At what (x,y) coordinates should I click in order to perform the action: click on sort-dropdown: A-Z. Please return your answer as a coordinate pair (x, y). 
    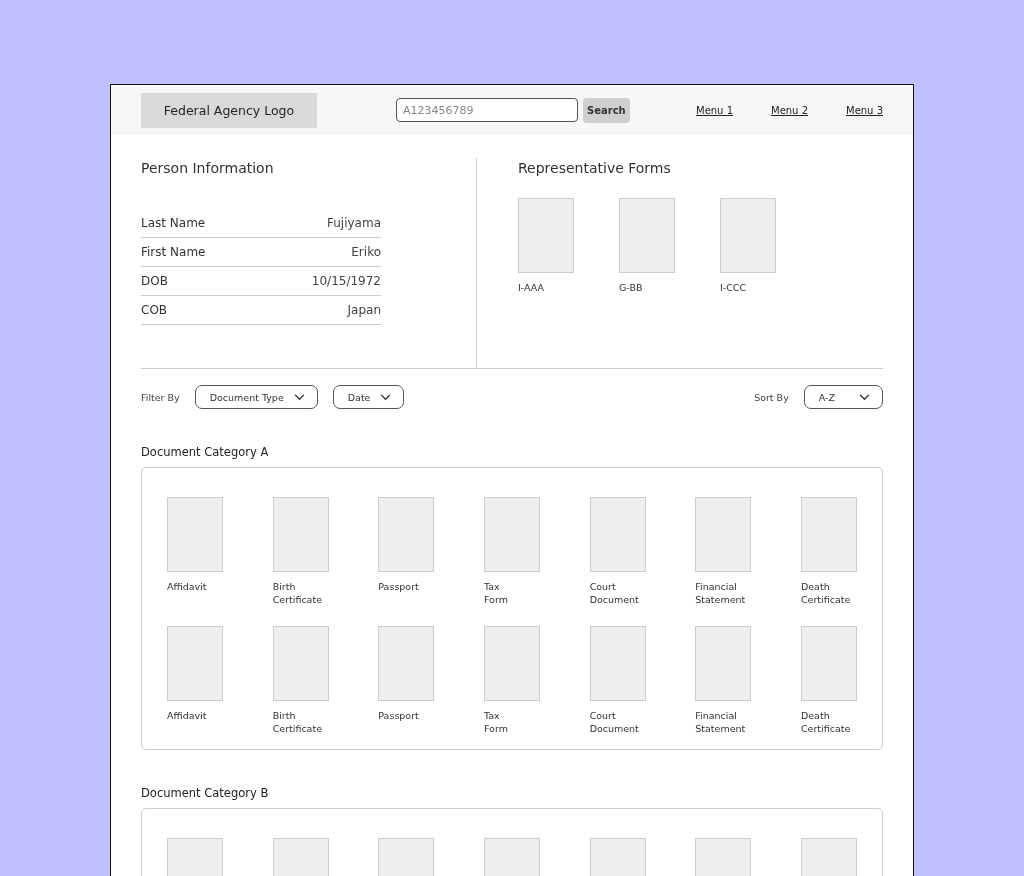
    Looking at the image, I should click on (843, 397).